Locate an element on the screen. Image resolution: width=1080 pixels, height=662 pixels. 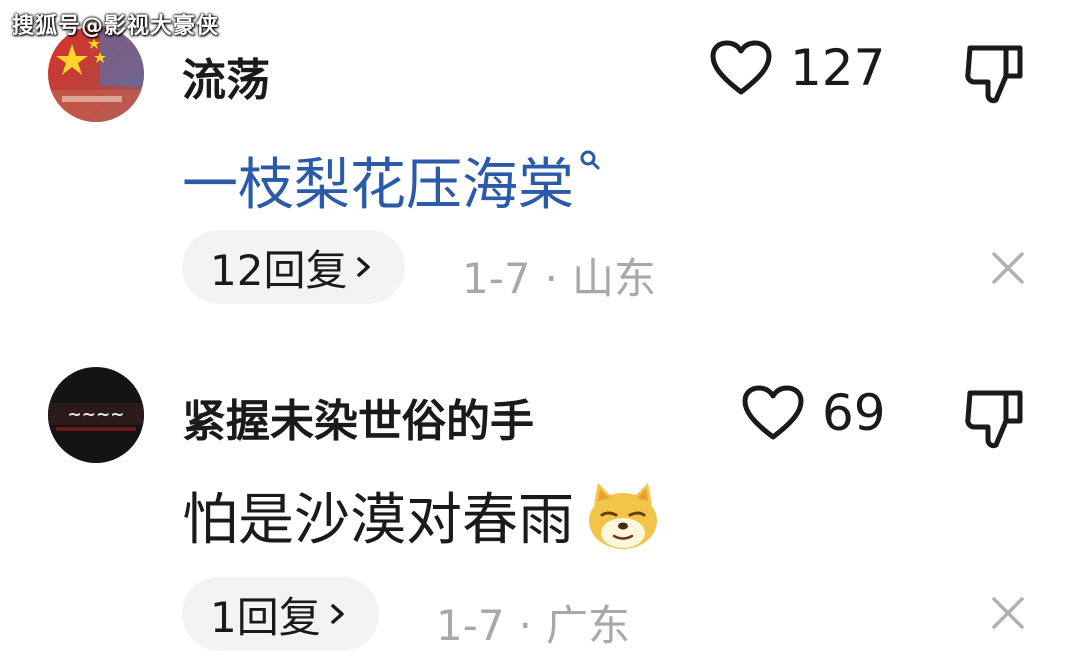
avatar is located at coordinates (96, 74).